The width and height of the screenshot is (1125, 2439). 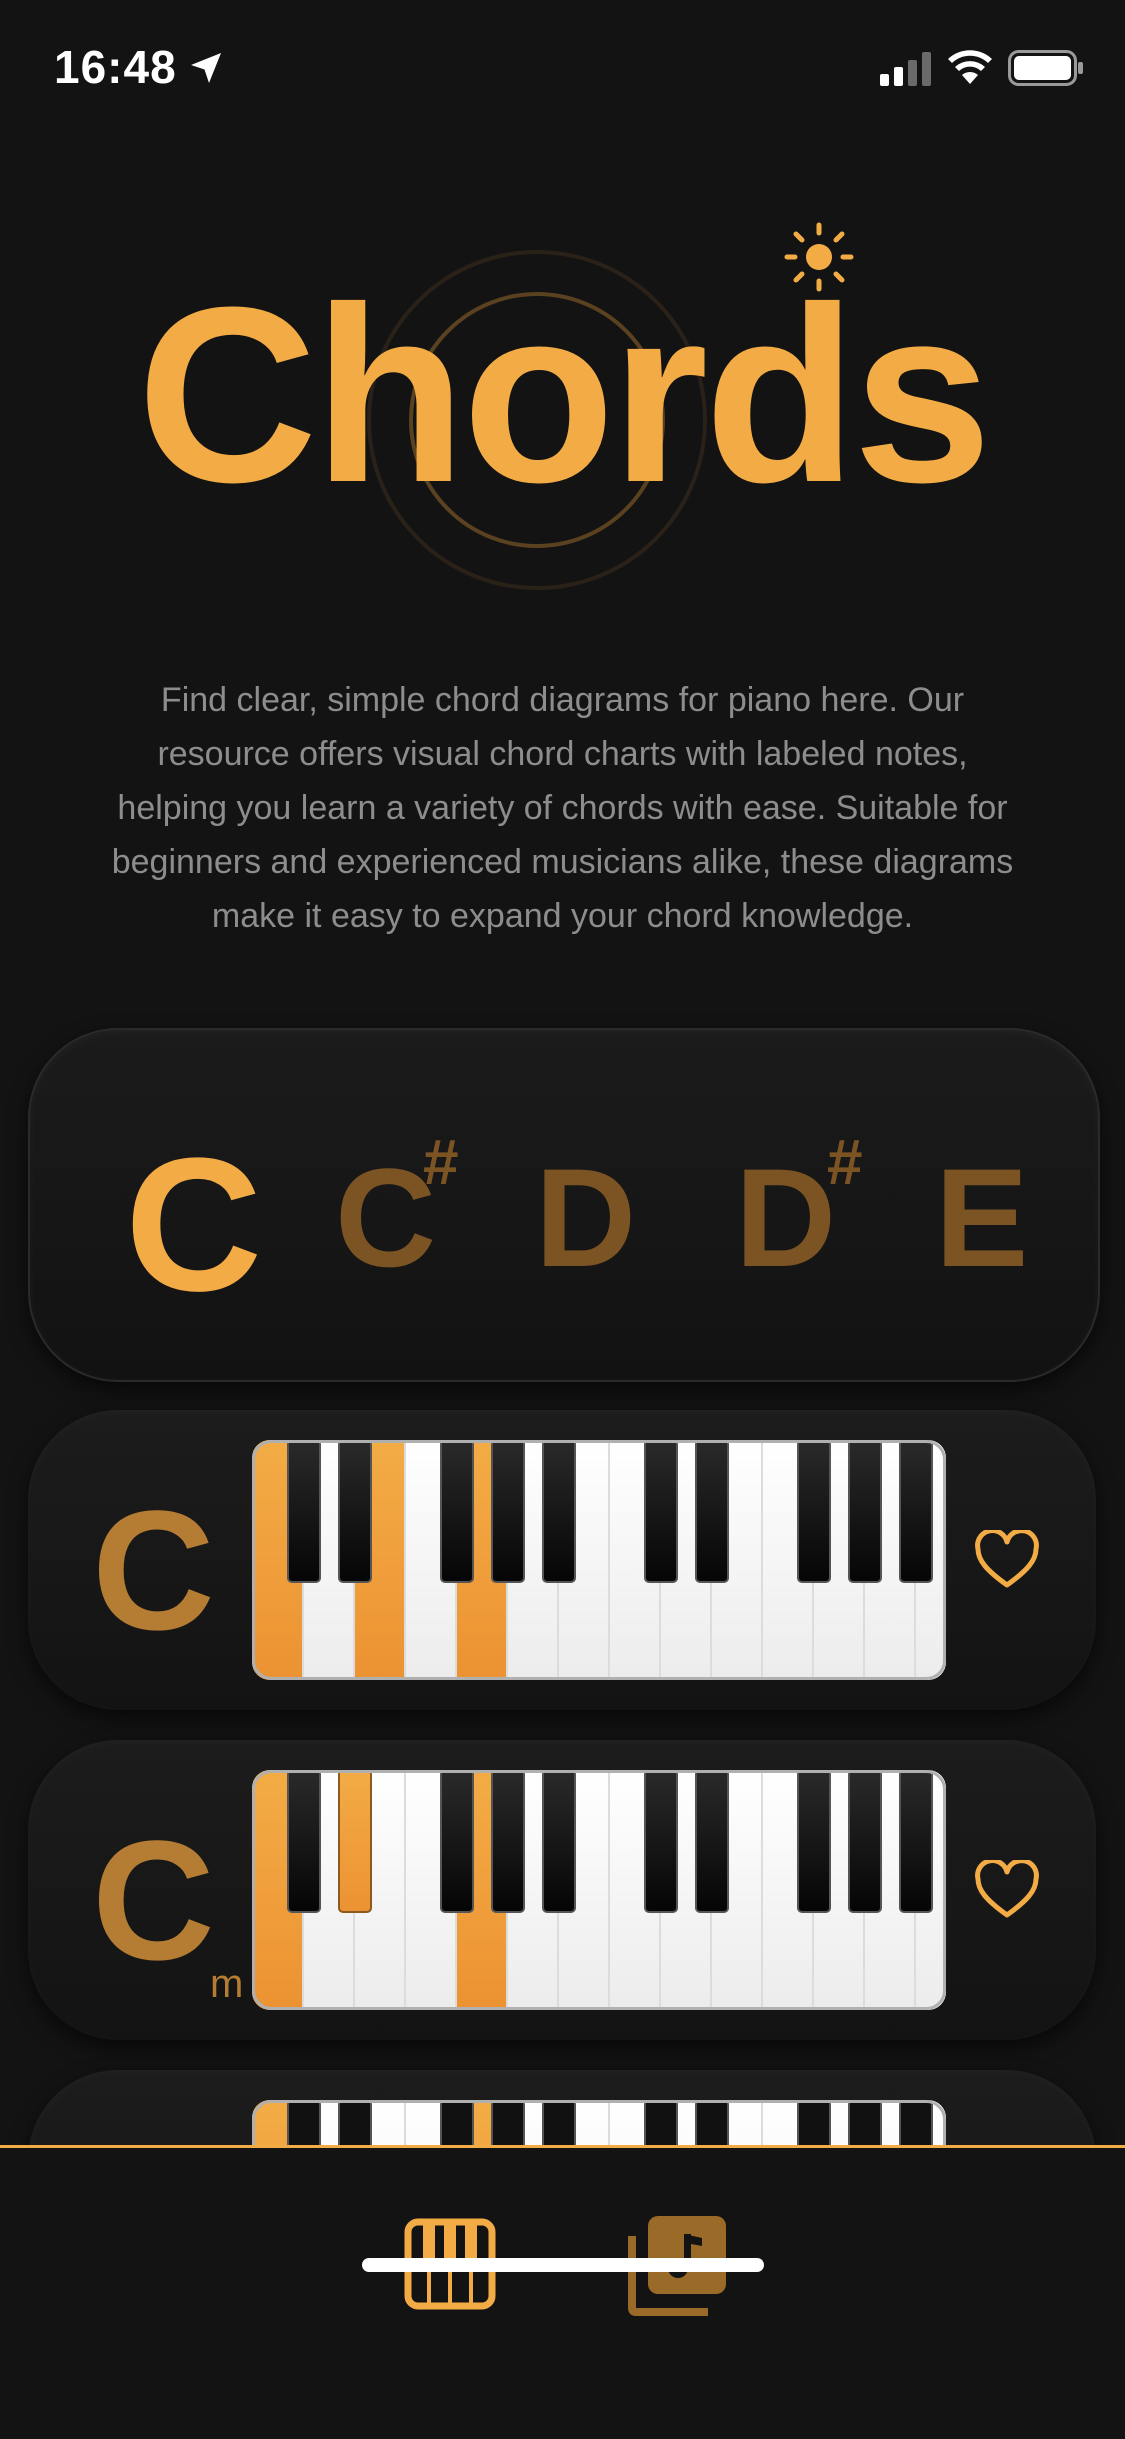 What do you see at coordinates (1045, 68) in the screenshot?
I see `battery-icon` at bounding box center [1045, 68].